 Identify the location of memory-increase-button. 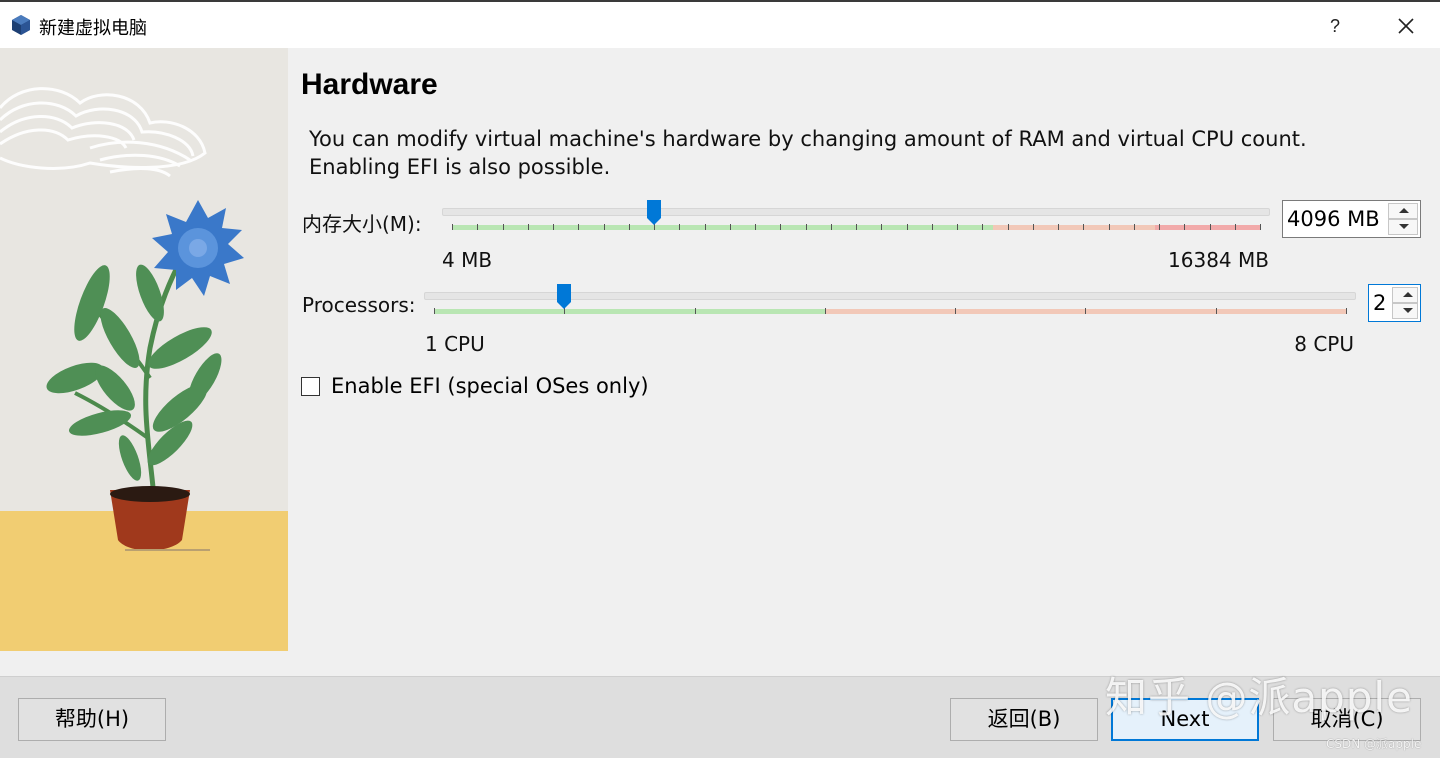
(1403, 211).